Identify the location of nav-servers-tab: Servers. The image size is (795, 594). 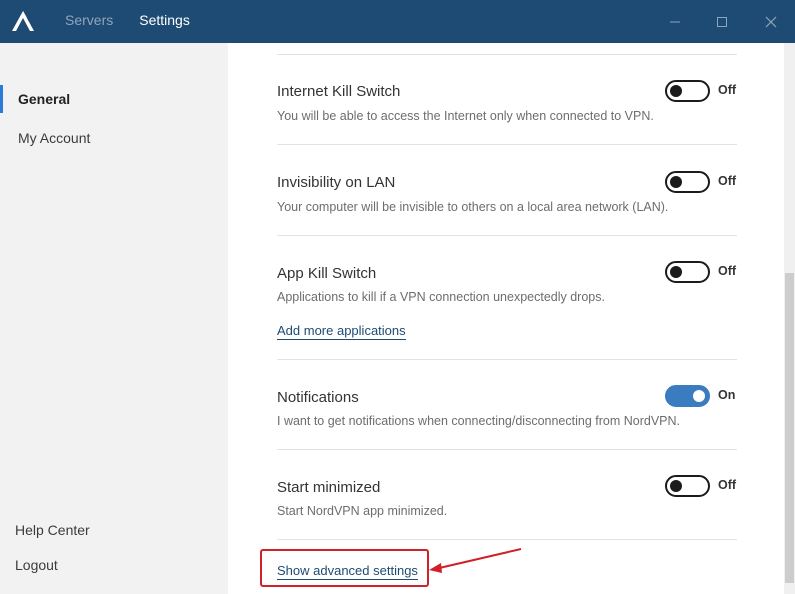
(89, 20).